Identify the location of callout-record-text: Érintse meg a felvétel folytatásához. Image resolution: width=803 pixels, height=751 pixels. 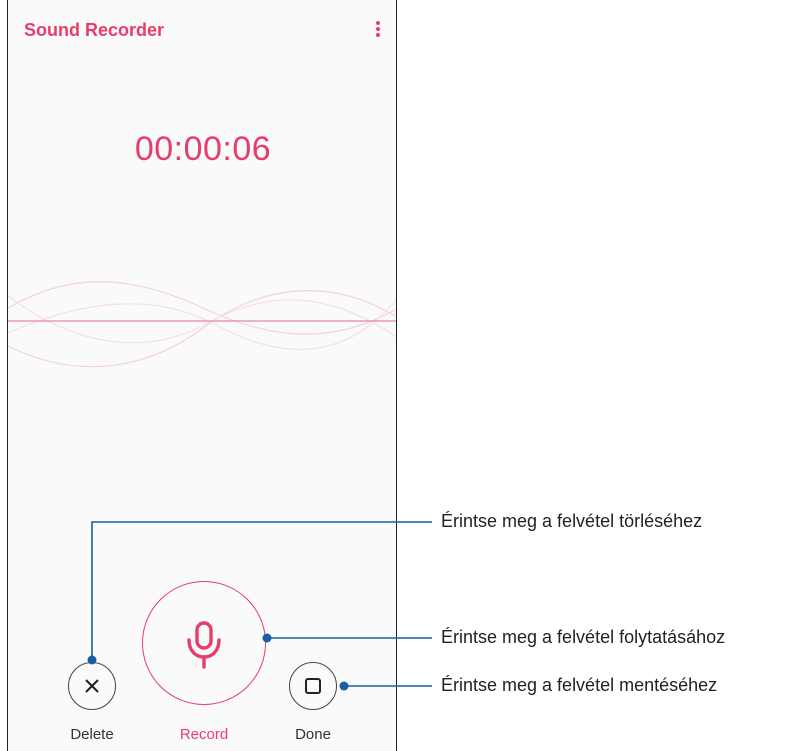
(583, 637).